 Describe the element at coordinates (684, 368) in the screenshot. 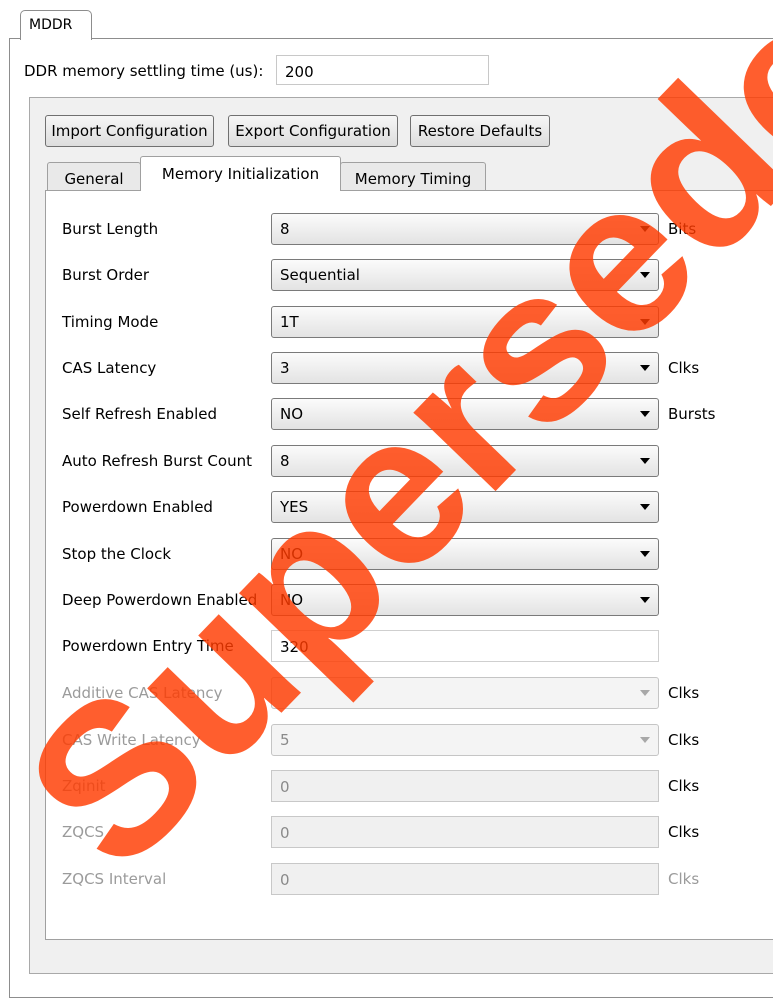

I see `cas-latency-unit: Clks` at that location.